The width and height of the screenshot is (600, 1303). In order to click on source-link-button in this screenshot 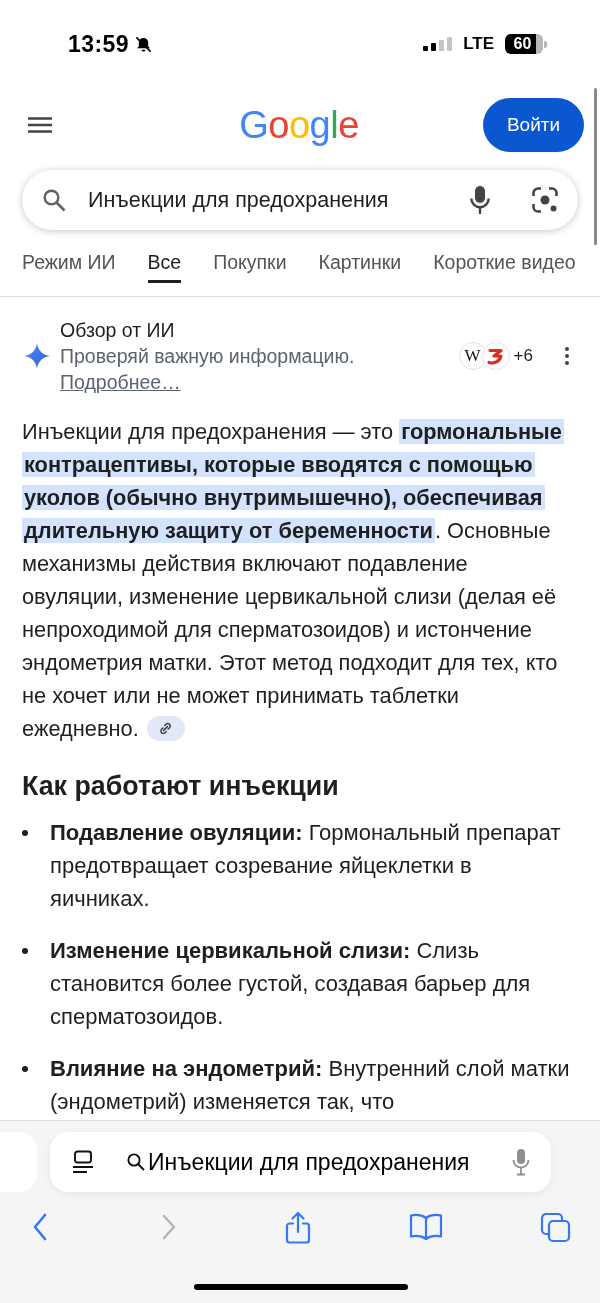, I will do `click(165, 728)`.